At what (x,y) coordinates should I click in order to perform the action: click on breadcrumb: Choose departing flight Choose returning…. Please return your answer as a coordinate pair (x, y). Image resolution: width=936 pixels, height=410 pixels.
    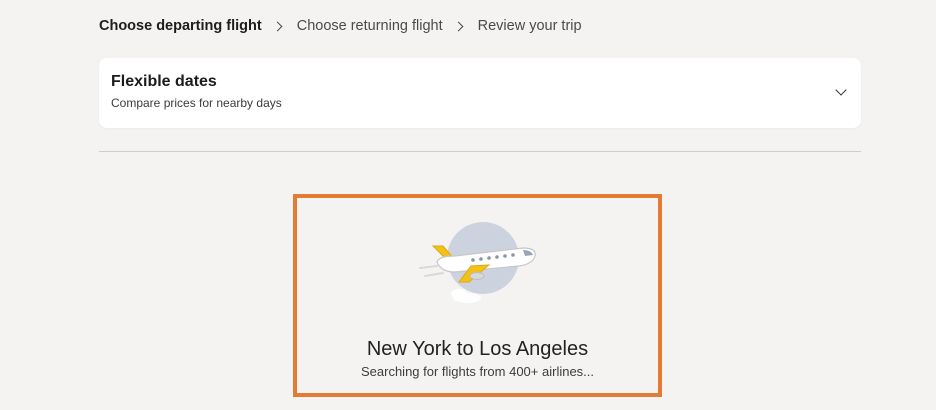
    Looking at the image, I should click on (340, 26).